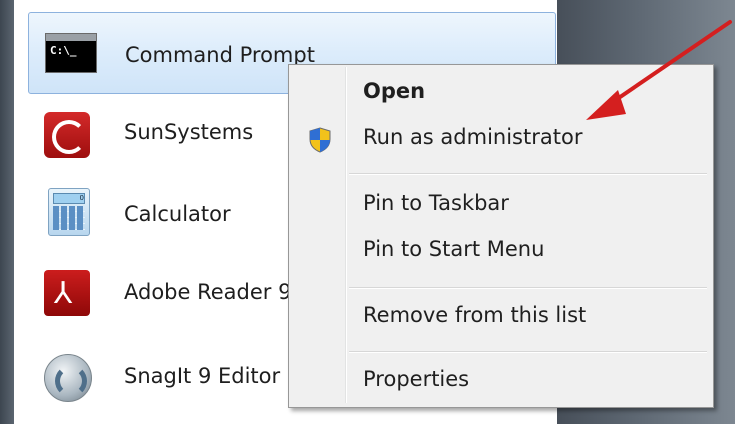 This screenshot has width=735, height=424. What do you see at coordinates (177, 214) in the screenshot?
I see `start-item-label: Calculator` at bounding box center [177, 214].